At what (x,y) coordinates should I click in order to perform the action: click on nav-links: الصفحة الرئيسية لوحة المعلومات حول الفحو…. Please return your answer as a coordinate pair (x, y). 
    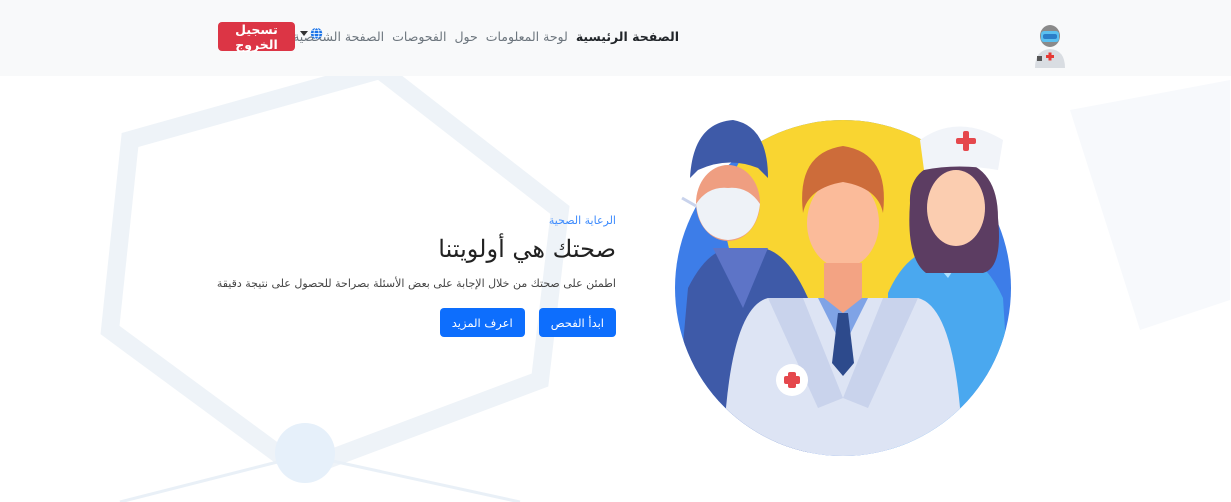
    Looking at the image, I should click on (486, 36).